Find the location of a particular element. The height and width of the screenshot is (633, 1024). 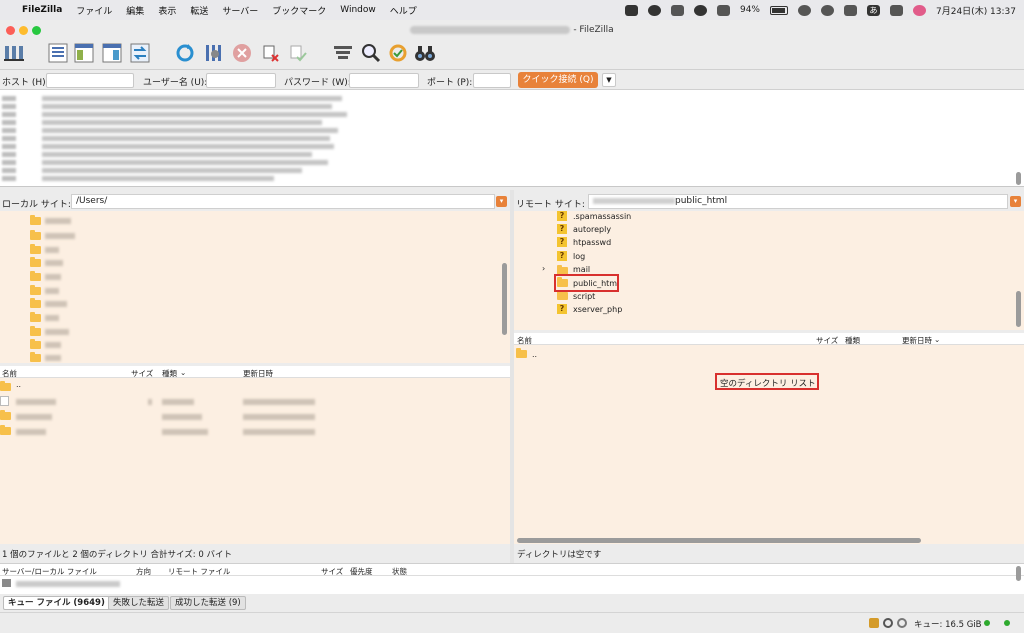

menu-server: サーバー is located at coordinates (240, 10).